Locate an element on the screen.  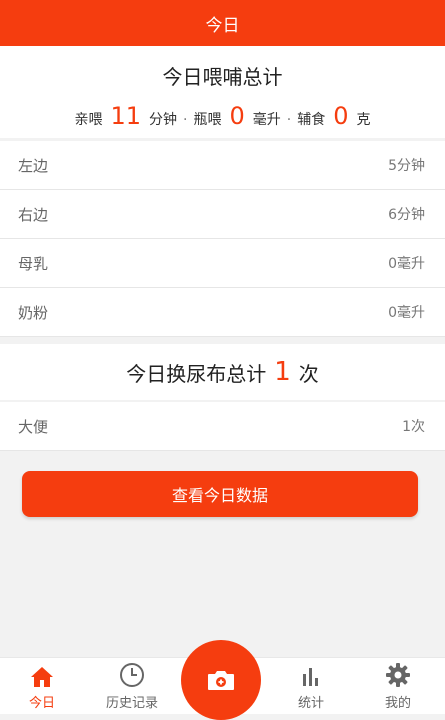
view-today-data-button: 查看今日数据 is located at coordinates (220, 494).